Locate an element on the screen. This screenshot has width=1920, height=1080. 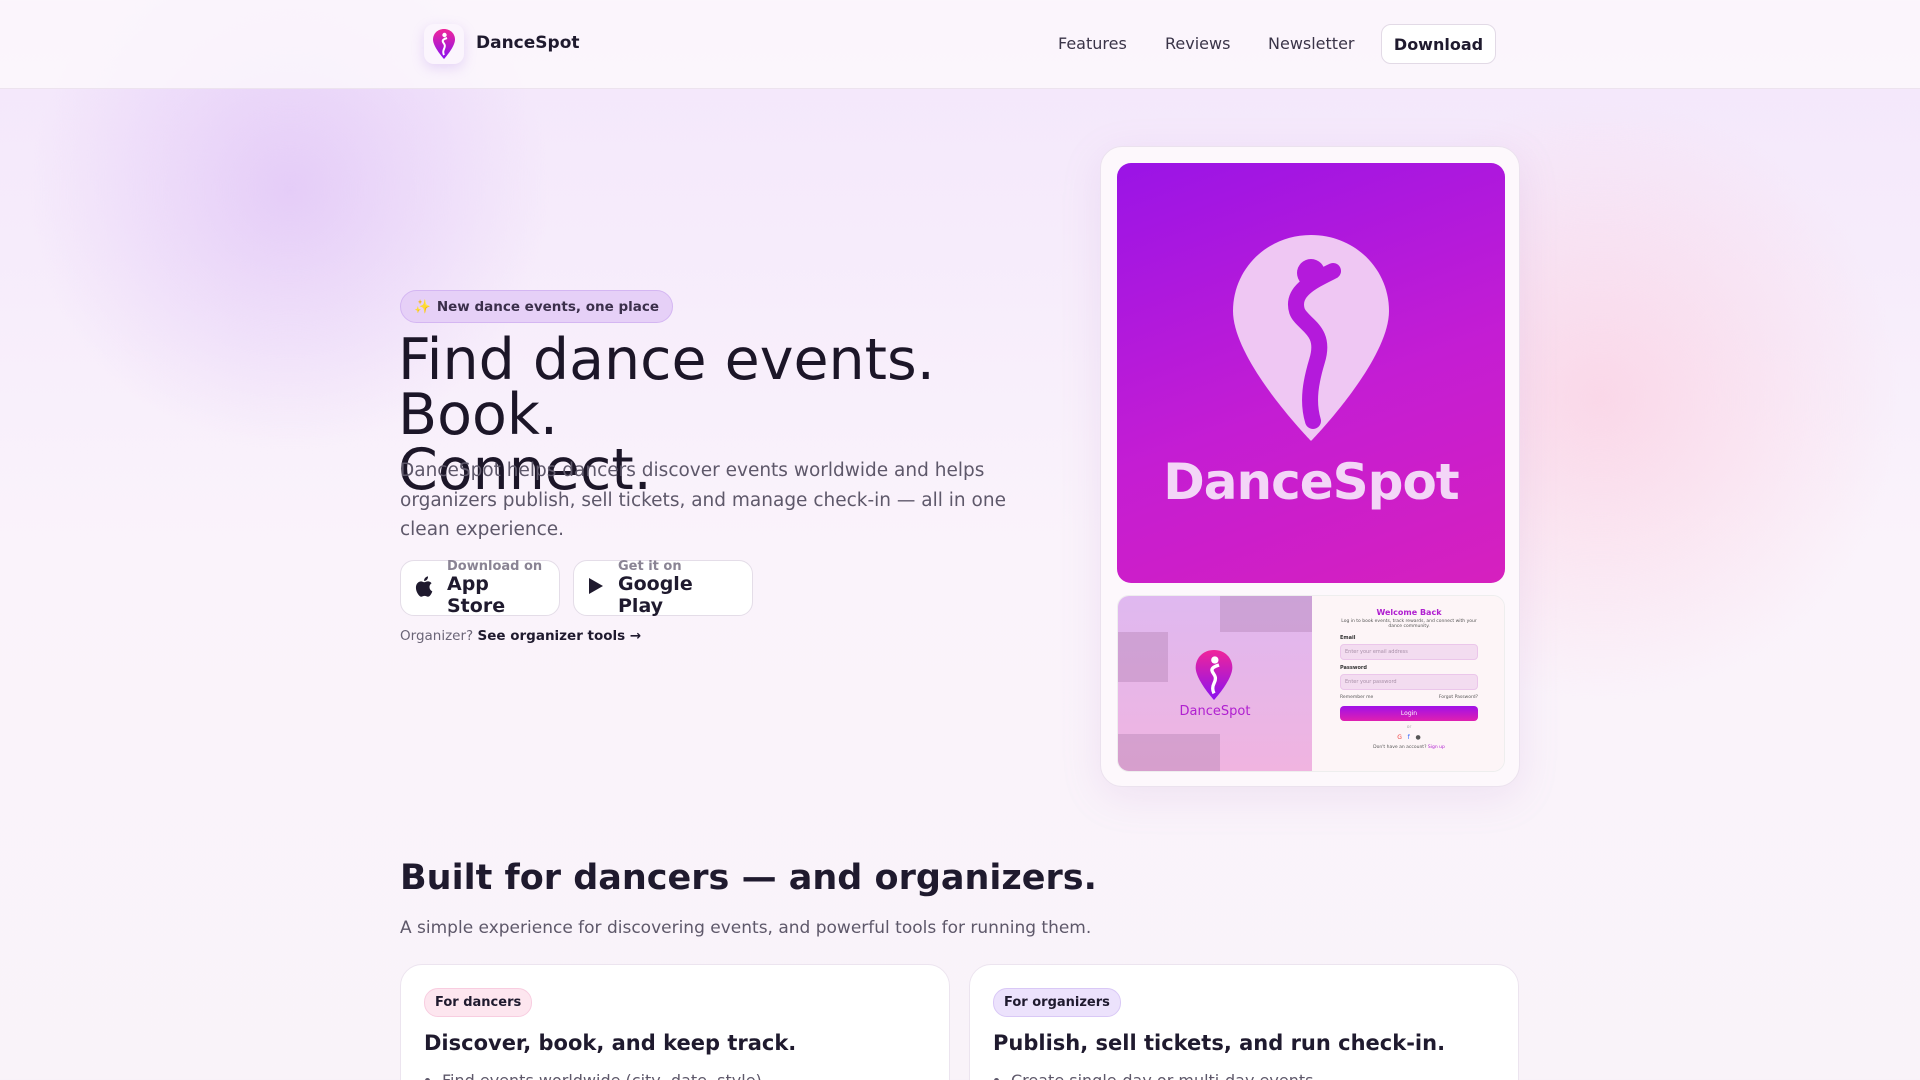
download-button: Download is located at coordinates (1438, 44).